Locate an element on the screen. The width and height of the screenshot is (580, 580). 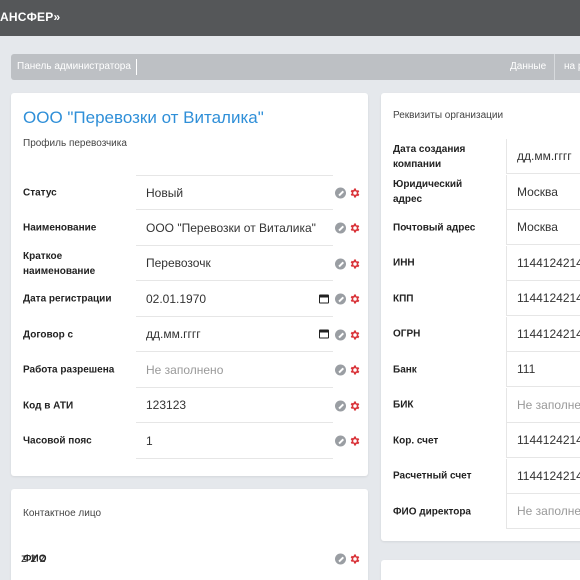
form-row: Наименование ООО "Перевозки от Виталика" is located at coordinates (189, 228).